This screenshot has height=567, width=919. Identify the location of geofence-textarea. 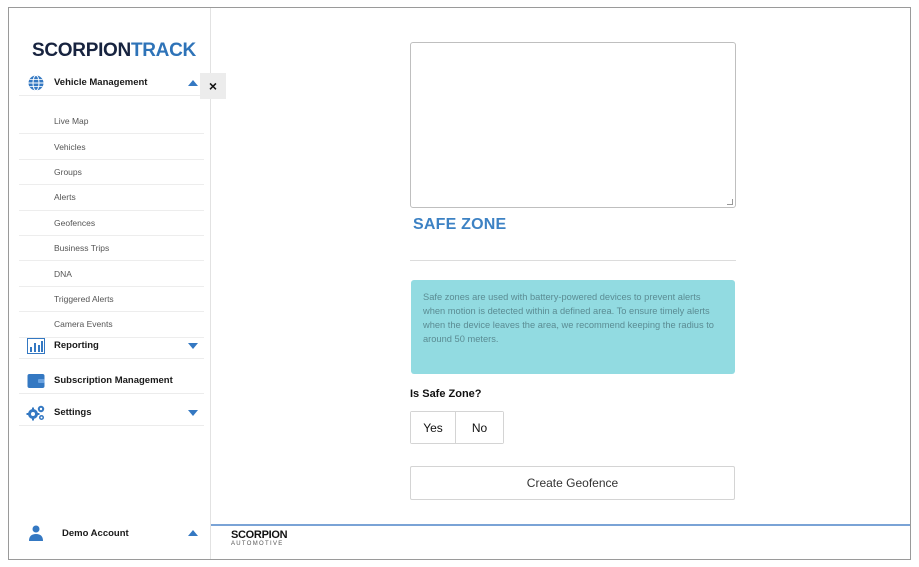
(573, 125).